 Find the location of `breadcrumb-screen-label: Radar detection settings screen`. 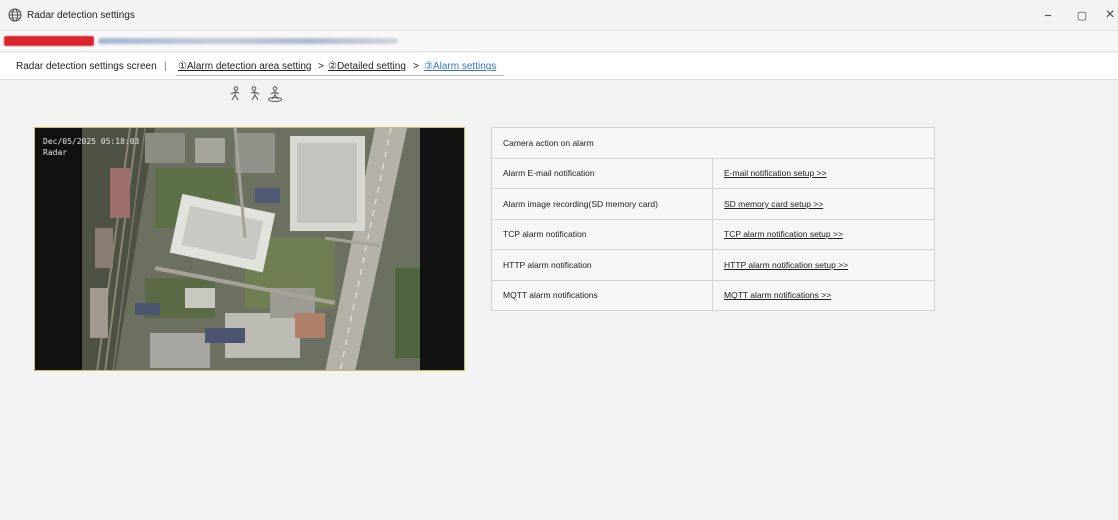

breadcrumb-screen-label: Radar detection settings screen is located at coordinates (86, 66).